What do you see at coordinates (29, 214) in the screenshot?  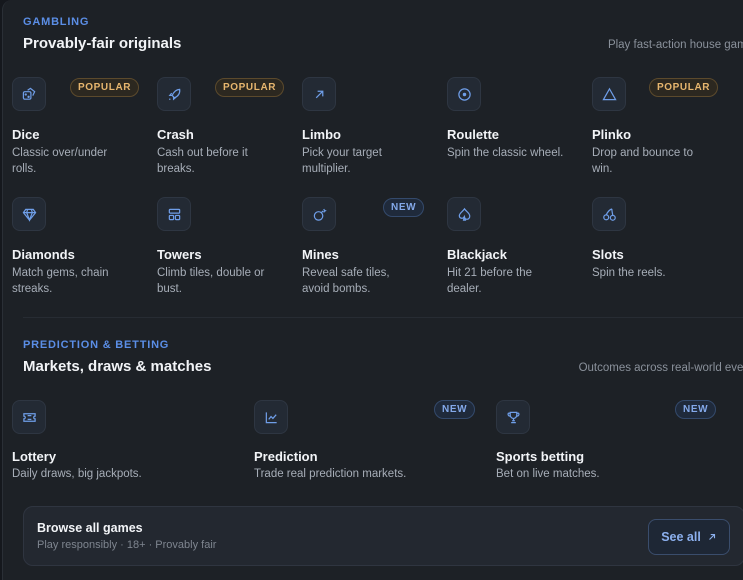 I see `gem-icon` at bounding box center [29, 214].